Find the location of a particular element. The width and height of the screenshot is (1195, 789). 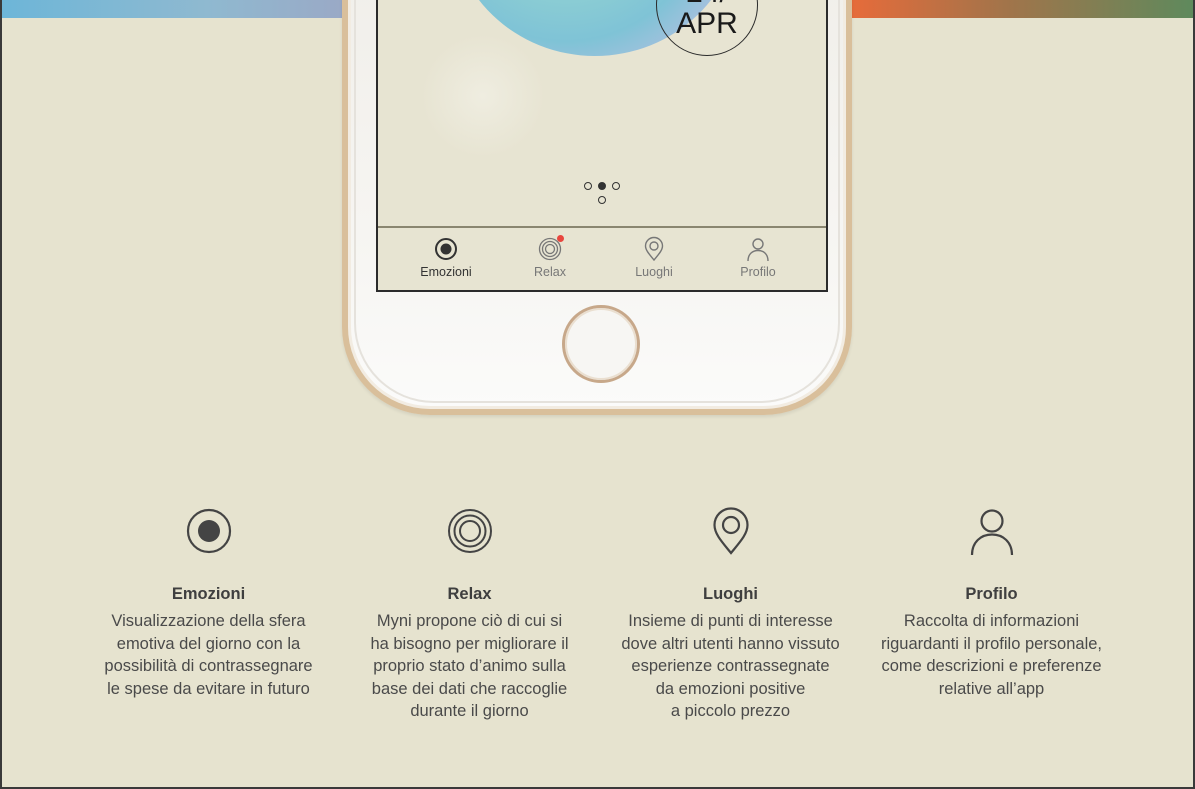

top-color-band-left is located at coordinates (173, 9).